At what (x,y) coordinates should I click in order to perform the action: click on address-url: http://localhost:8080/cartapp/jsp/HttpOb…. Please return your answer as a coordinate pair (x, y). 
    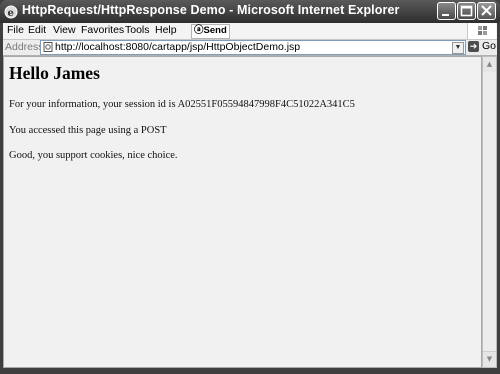
    Looking at the image, I should click on (178, 47).